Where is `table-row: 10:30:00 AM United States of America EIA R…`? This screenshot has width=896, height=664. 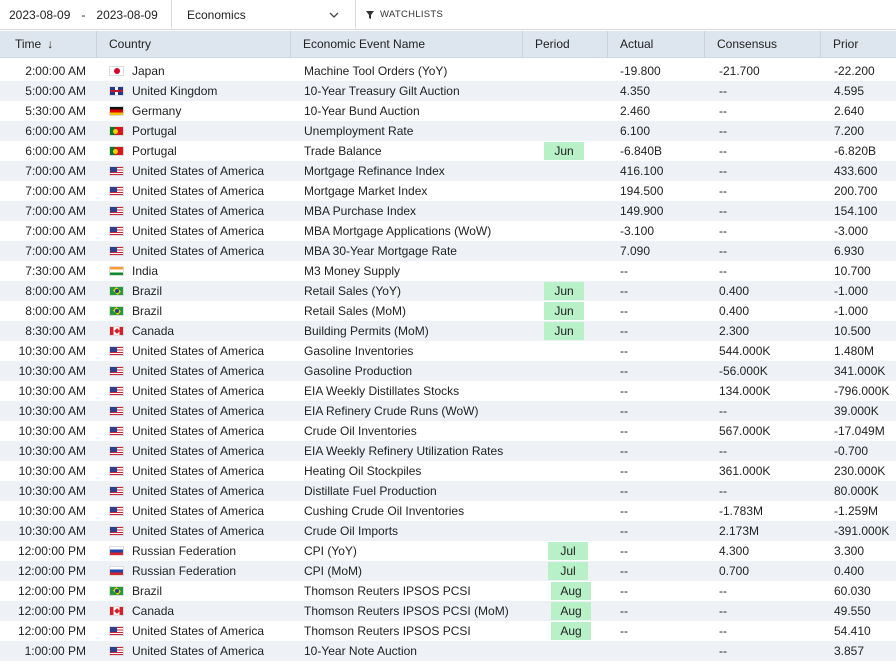
table-row: 10:30:00 AM United States of America EIA R… is located at coordinates (448, 411).